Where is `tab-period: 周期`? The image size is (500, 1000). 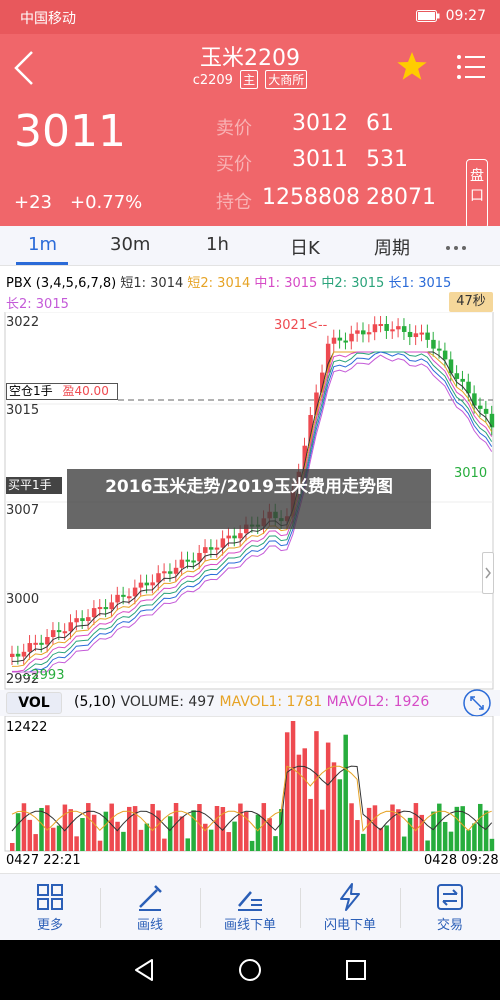 tab-period: 周期 is located at coordinates (392, 247).